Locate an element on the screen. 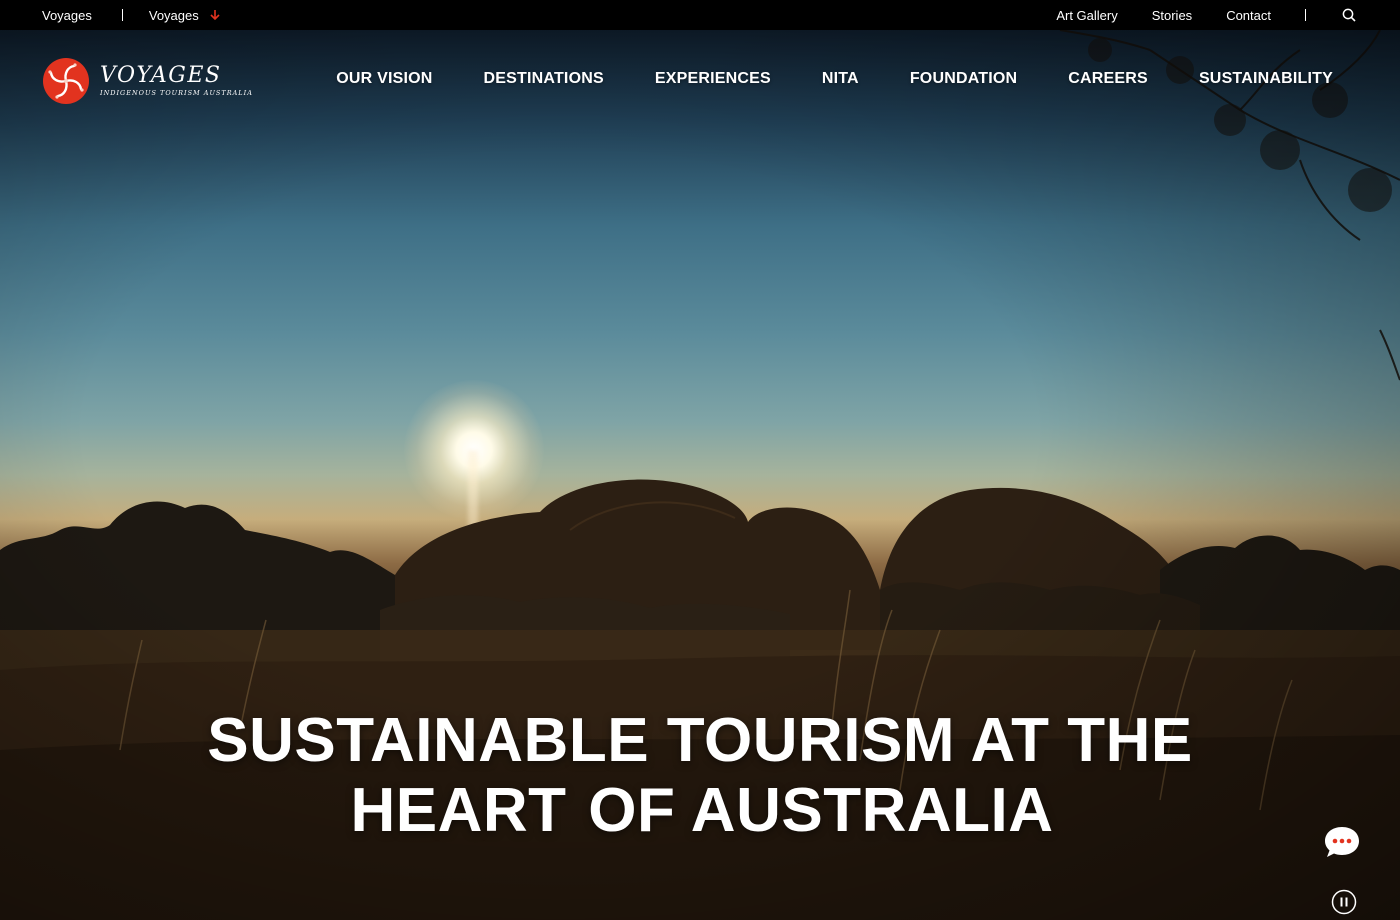 This screenshot has width=1400, height=920. arrow-down-icon is located at coordinates (215, 15).